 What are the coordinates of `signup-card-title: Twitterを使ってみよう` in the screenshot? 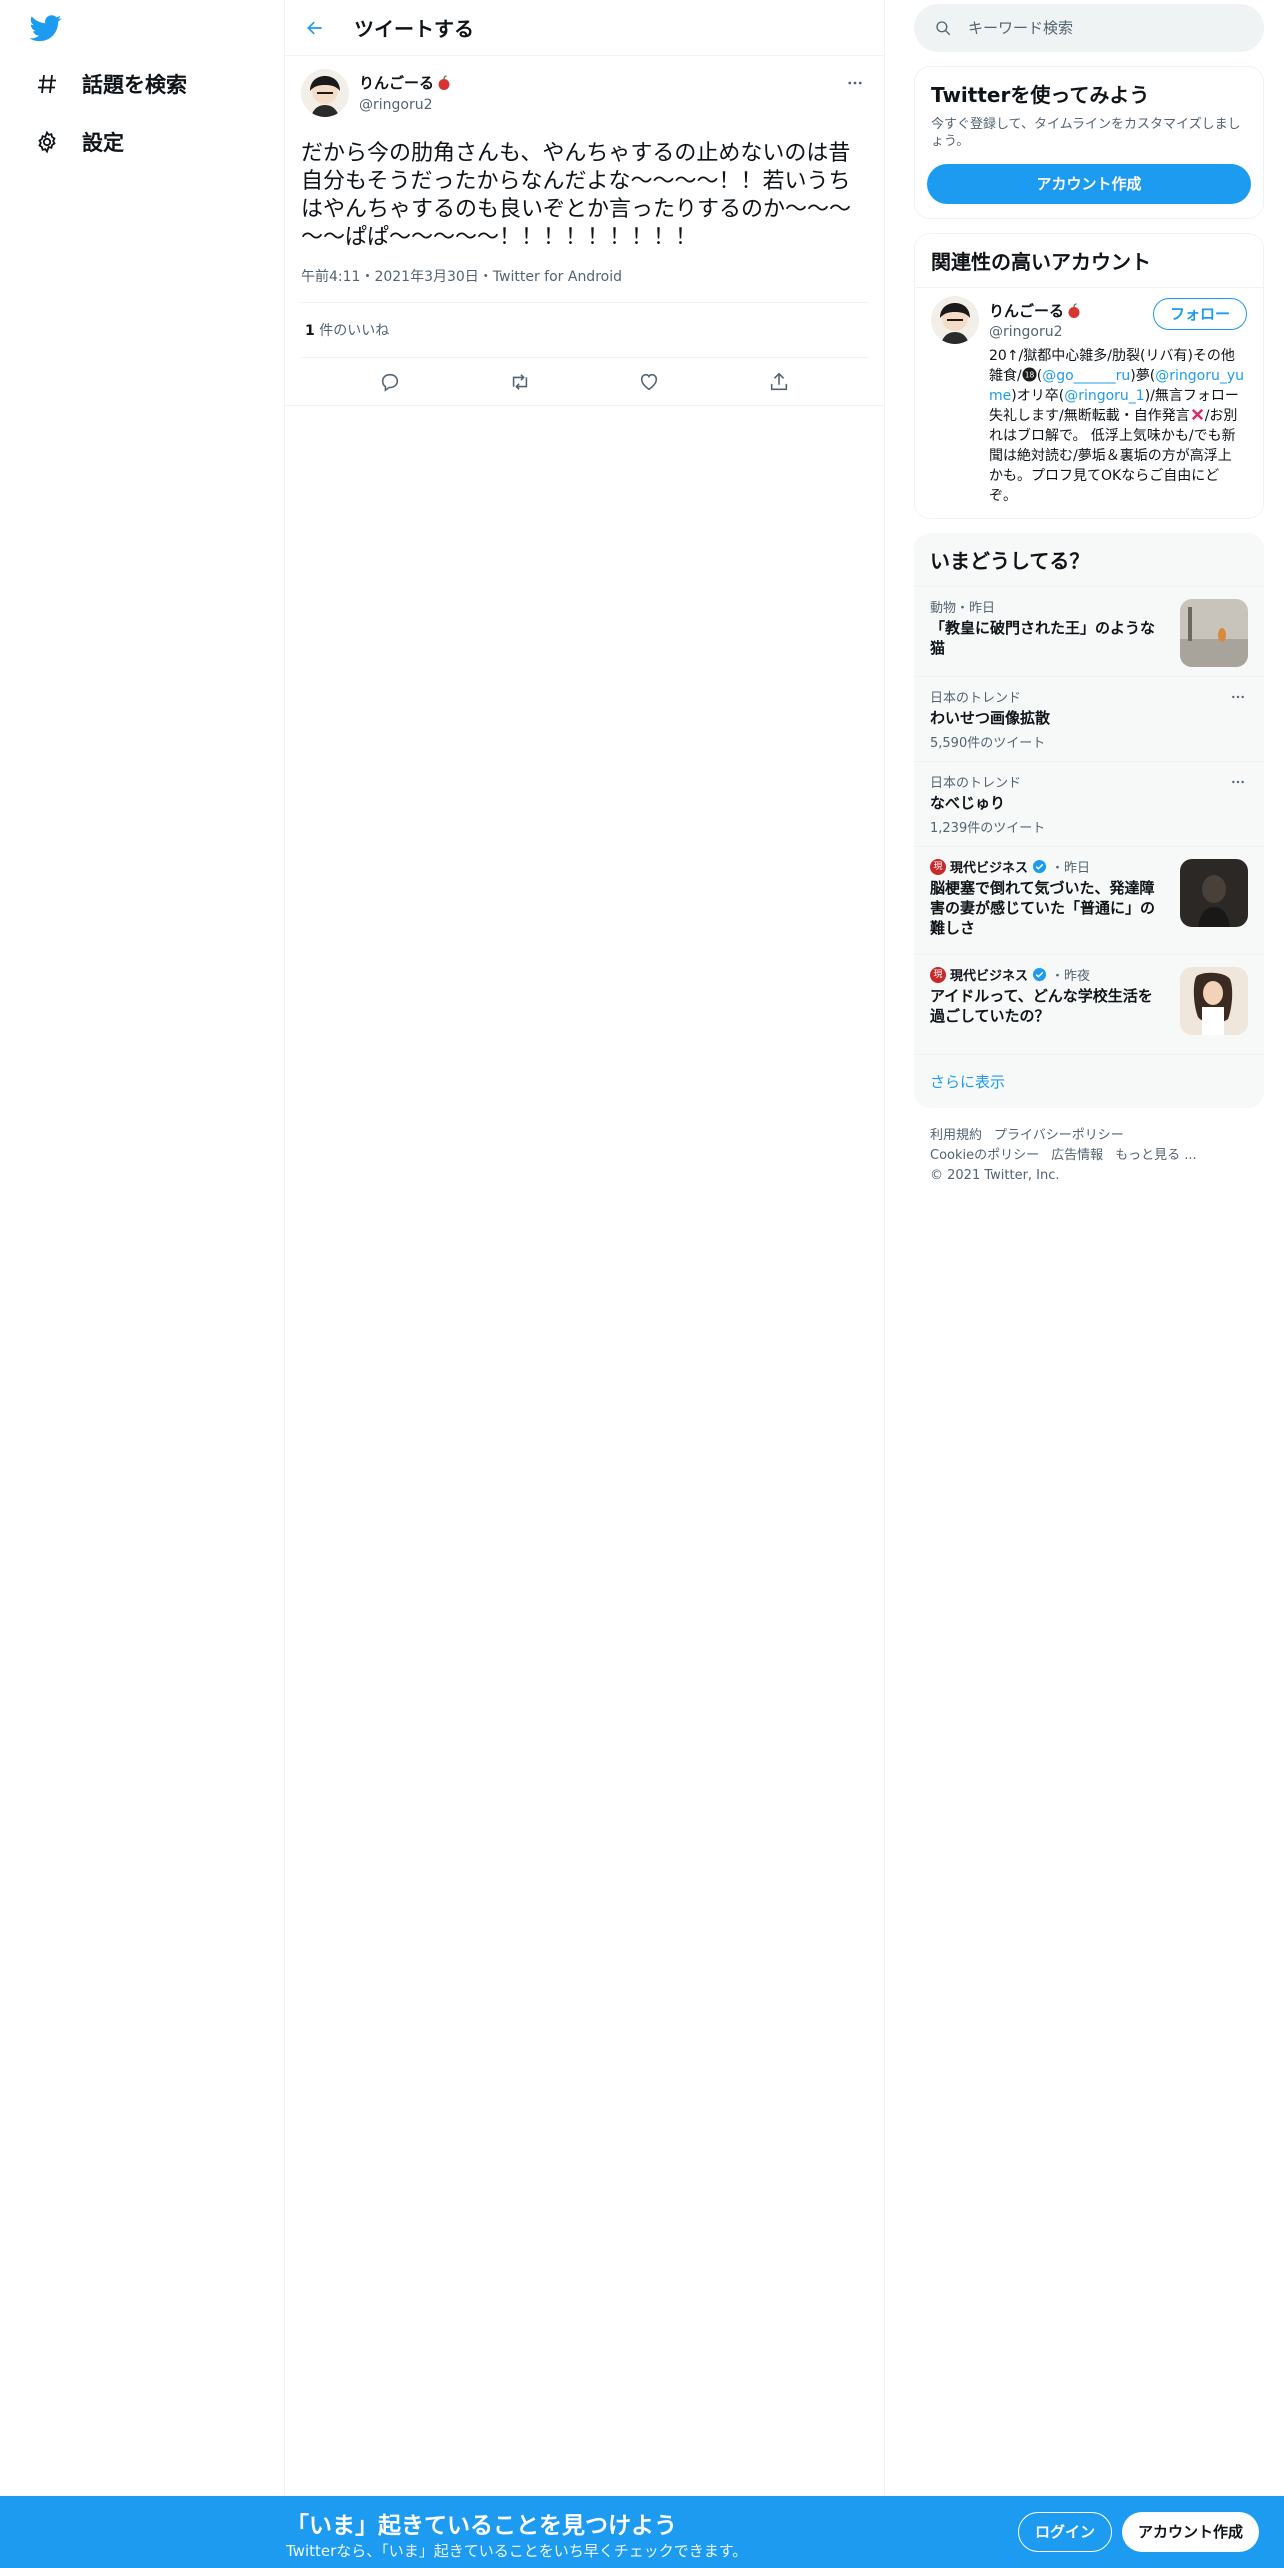 It's located at (1040, 95).